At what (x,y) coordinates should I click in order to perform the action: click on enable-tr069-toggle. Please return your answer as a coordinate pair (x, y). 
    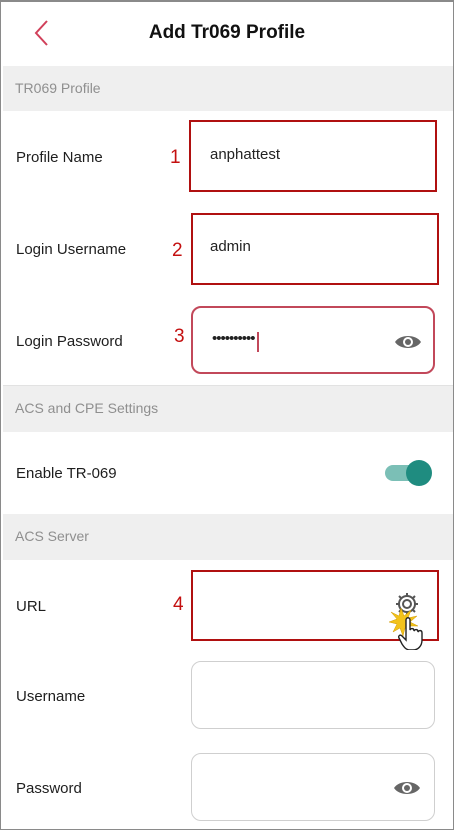
    Looking at the image, I should click on (408, 473).